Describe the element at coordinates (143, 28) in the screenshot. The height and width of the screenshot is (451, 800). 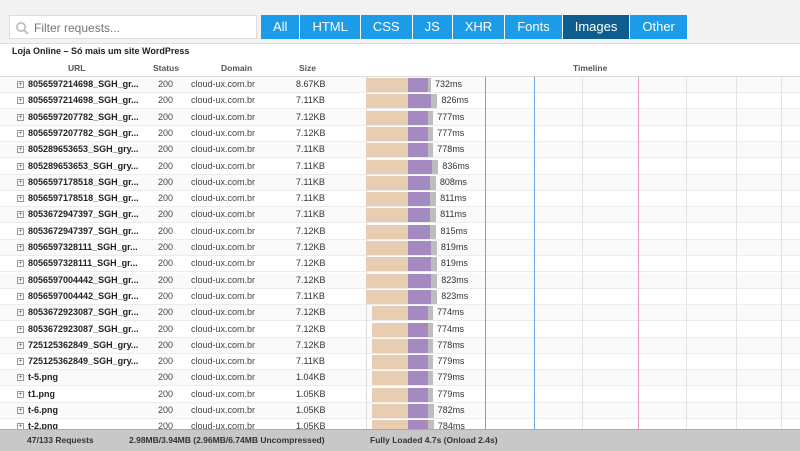
I see `search-input` at that location.